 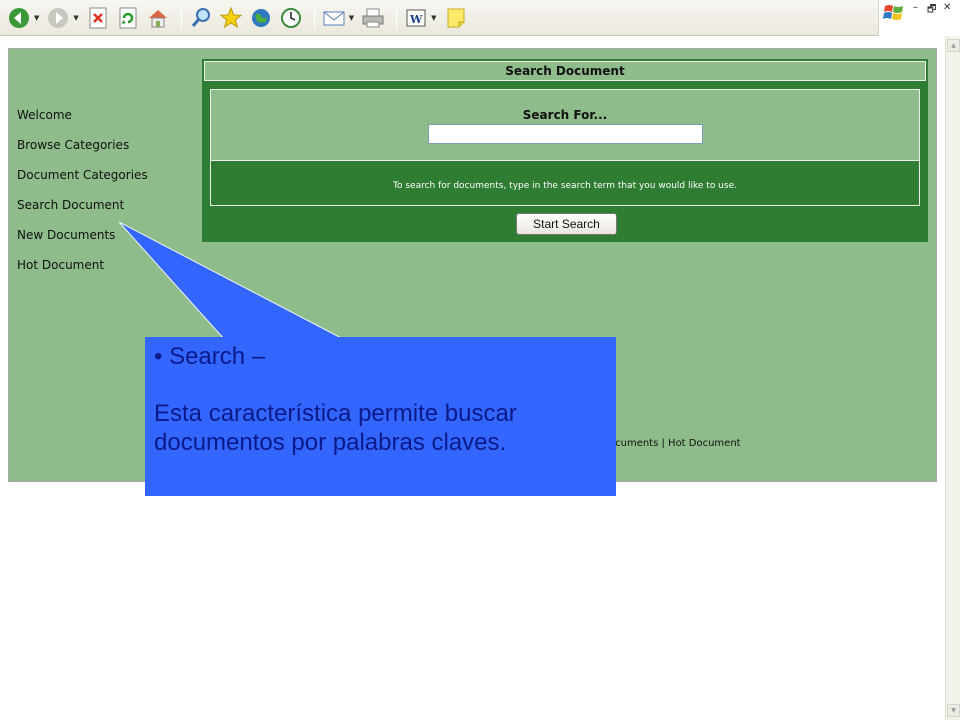 I want to click on stop-icon, so click(x=98, y=18).